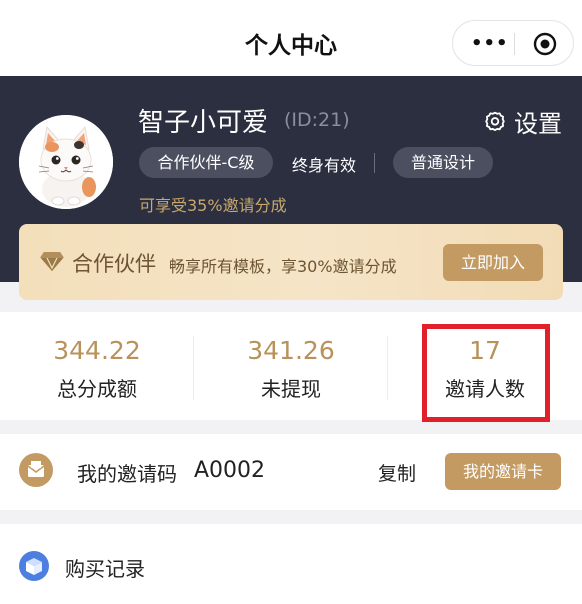  I want to click on cat-avatar-icon, so click(66, 162).